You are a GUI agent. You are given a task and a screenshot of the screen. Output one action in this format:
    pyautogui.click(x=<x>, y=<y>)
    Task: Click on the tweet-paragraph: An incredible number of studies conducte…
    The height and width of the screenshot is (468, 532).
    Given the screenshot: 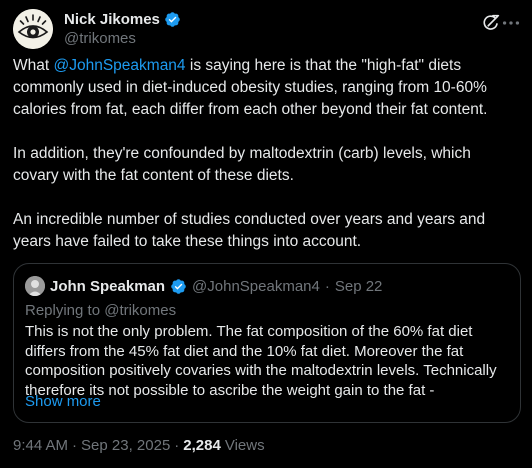 What is the action you would take?
    pyautogui.click(x=249, y=230)
    